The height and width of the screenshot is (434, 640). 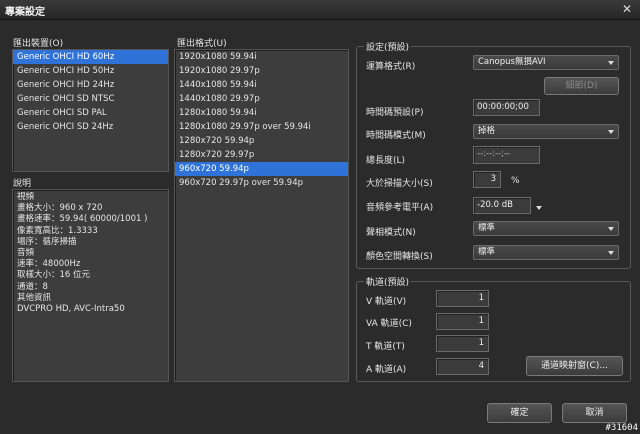 I want to click on timecode-preset-field: 00:00:00;00, so click(x=506, y=107).